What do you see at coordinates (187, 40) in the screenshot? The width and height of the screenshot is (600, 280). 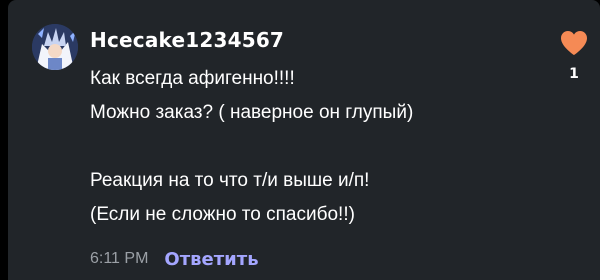 I see `comment-username: Hcecake1234567` at bounding box center [187, 40].